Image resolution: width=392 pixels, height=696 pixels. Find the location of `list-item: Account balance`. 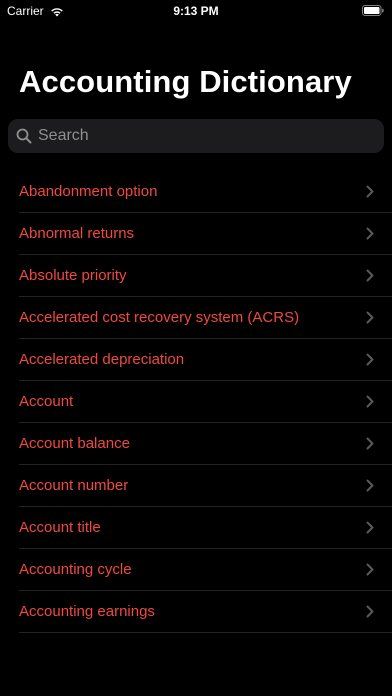

list-item: Account balance is located at coordinates (205, 444).